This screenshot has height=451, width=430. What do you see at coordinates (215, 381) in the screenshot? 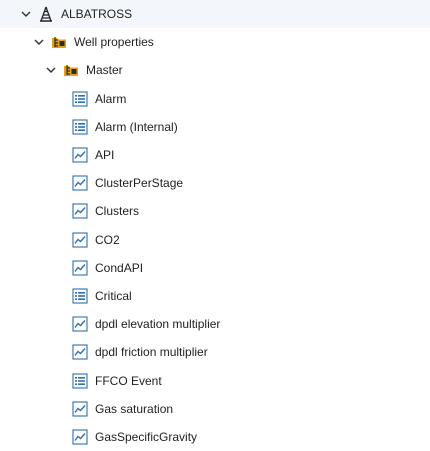
I see `tree-leaf-ffco-event: FFCO Event` at bounding box center [215, 381].